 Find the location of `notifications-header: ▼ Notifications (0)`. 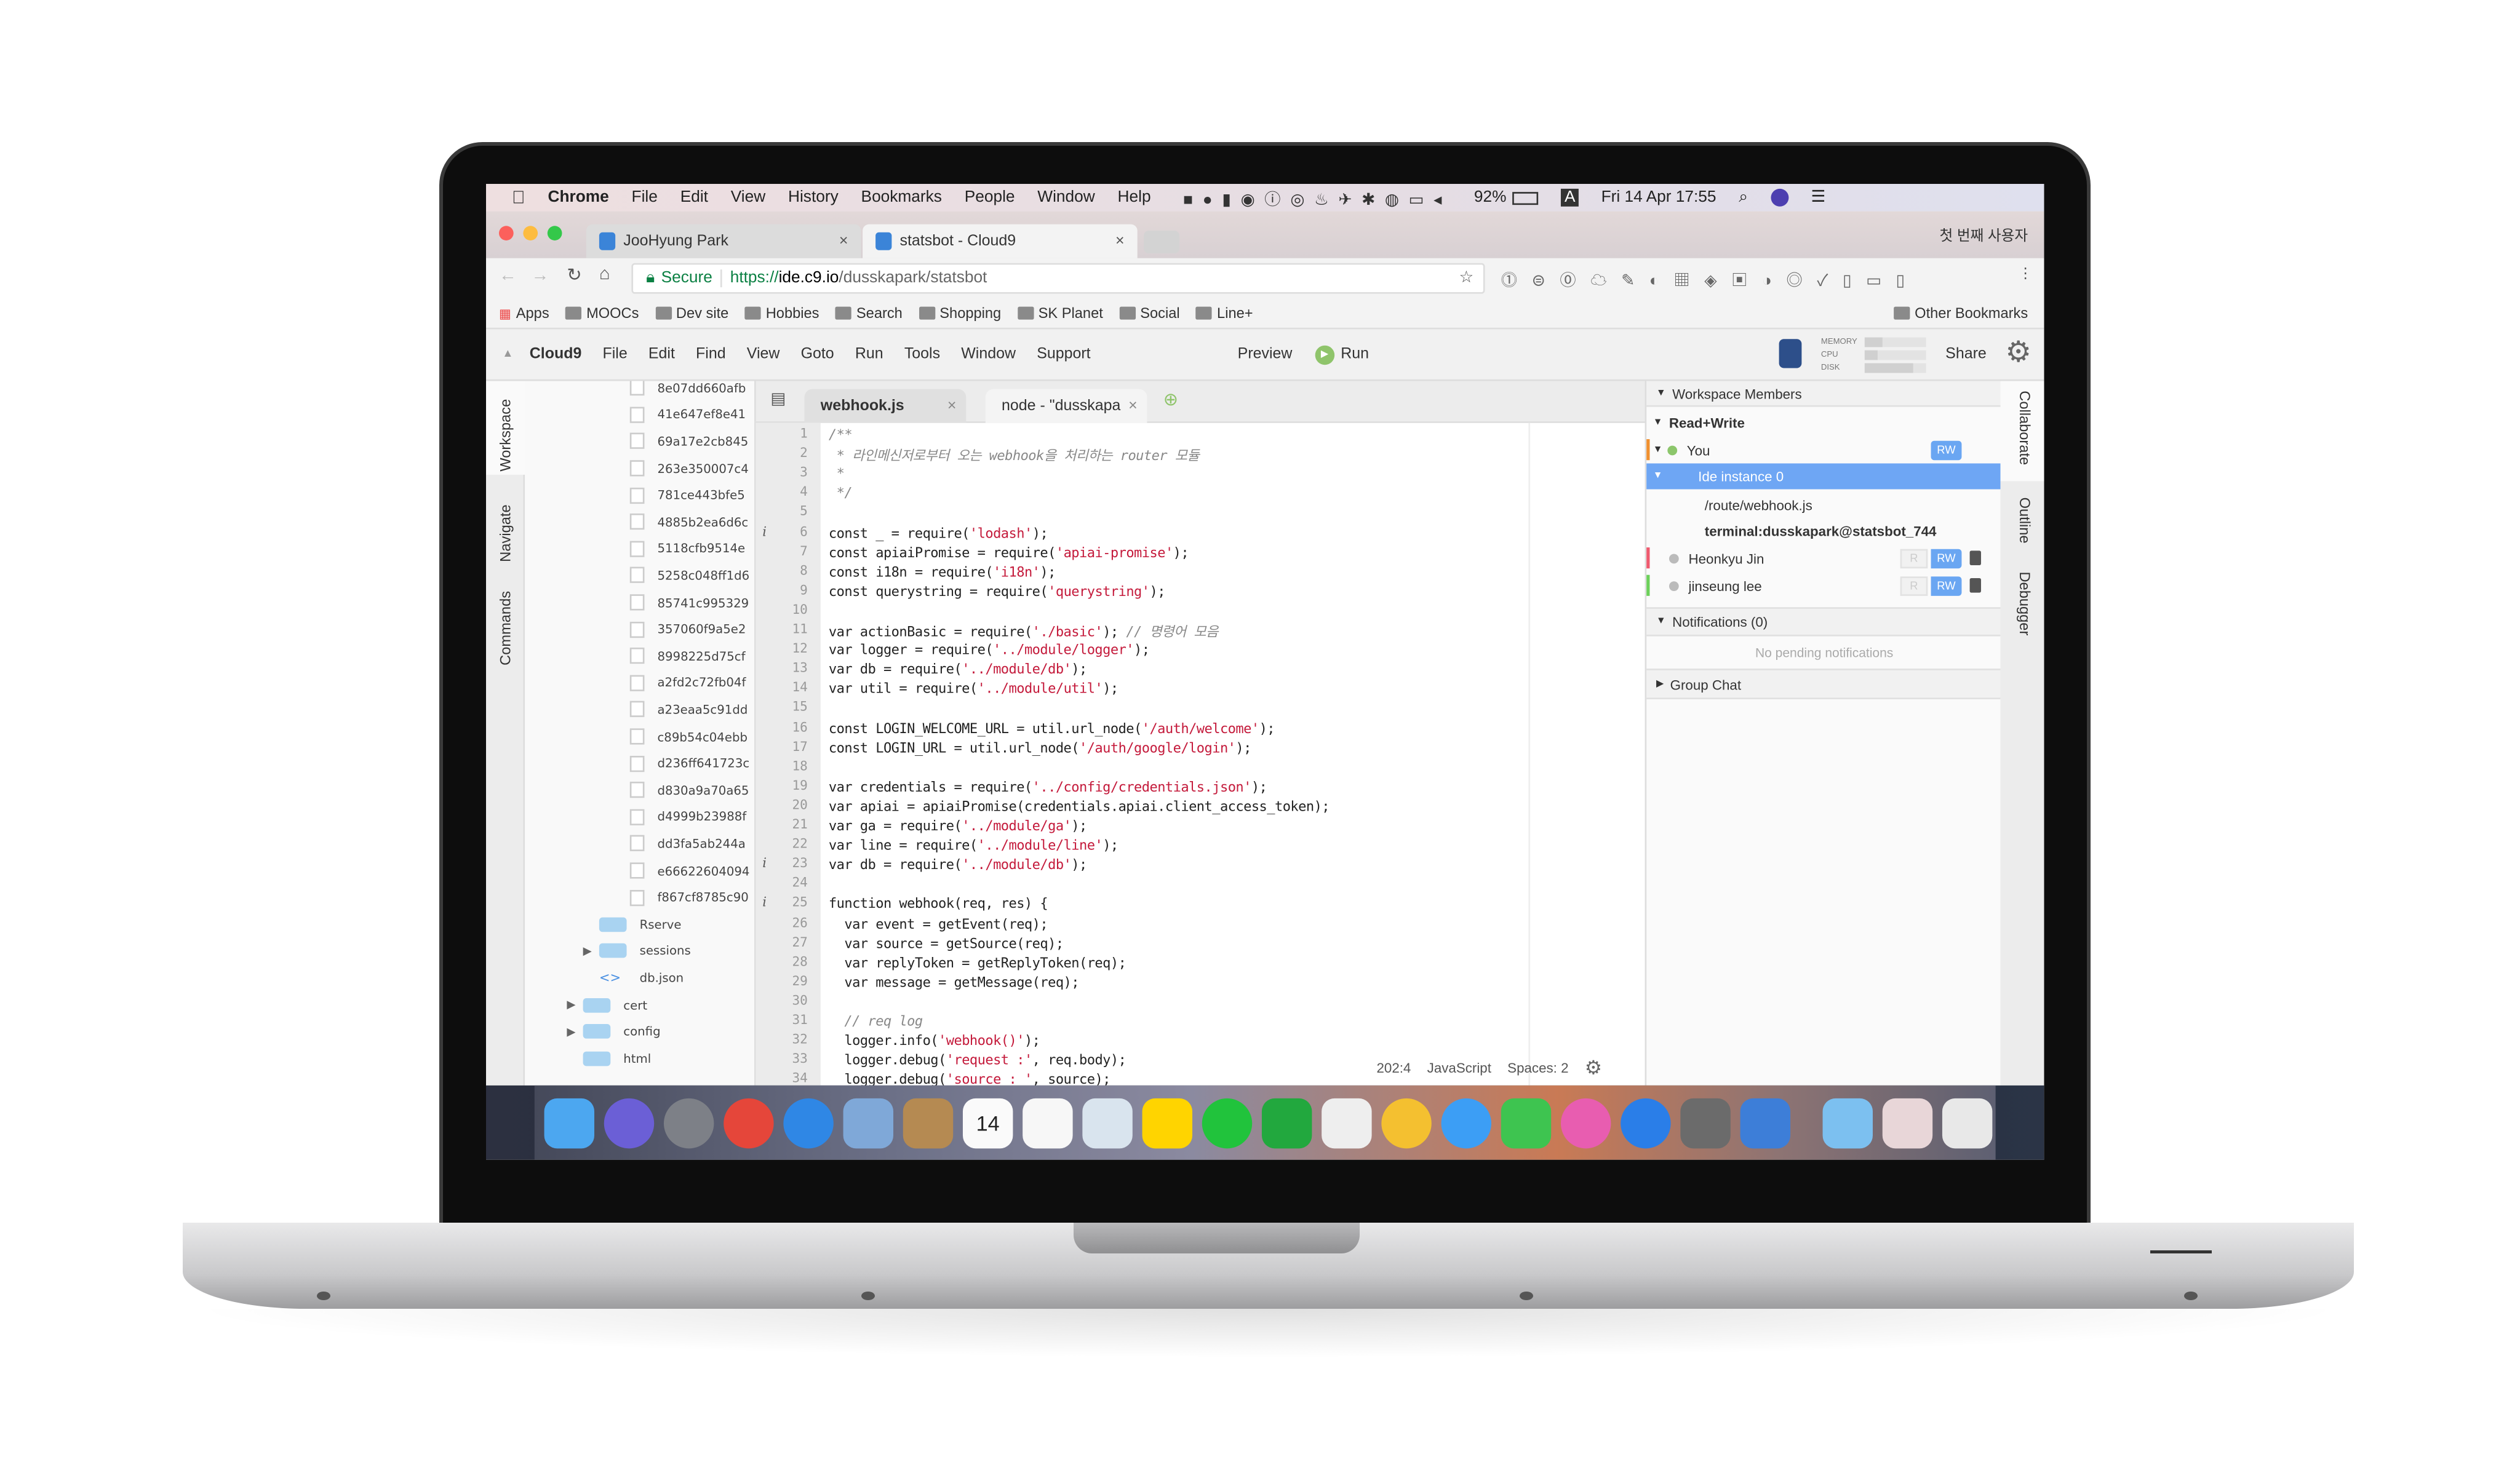

notifications-header: ▼ Notifications (0) is located at coordinates (1824, 622).